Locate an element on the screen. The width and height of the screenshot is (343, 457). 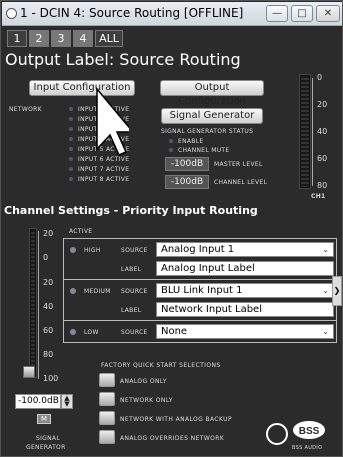
network-with-analog-backup-label: NETWORK WITH ANALOG BACKUP is located at coordinates (176, 419).